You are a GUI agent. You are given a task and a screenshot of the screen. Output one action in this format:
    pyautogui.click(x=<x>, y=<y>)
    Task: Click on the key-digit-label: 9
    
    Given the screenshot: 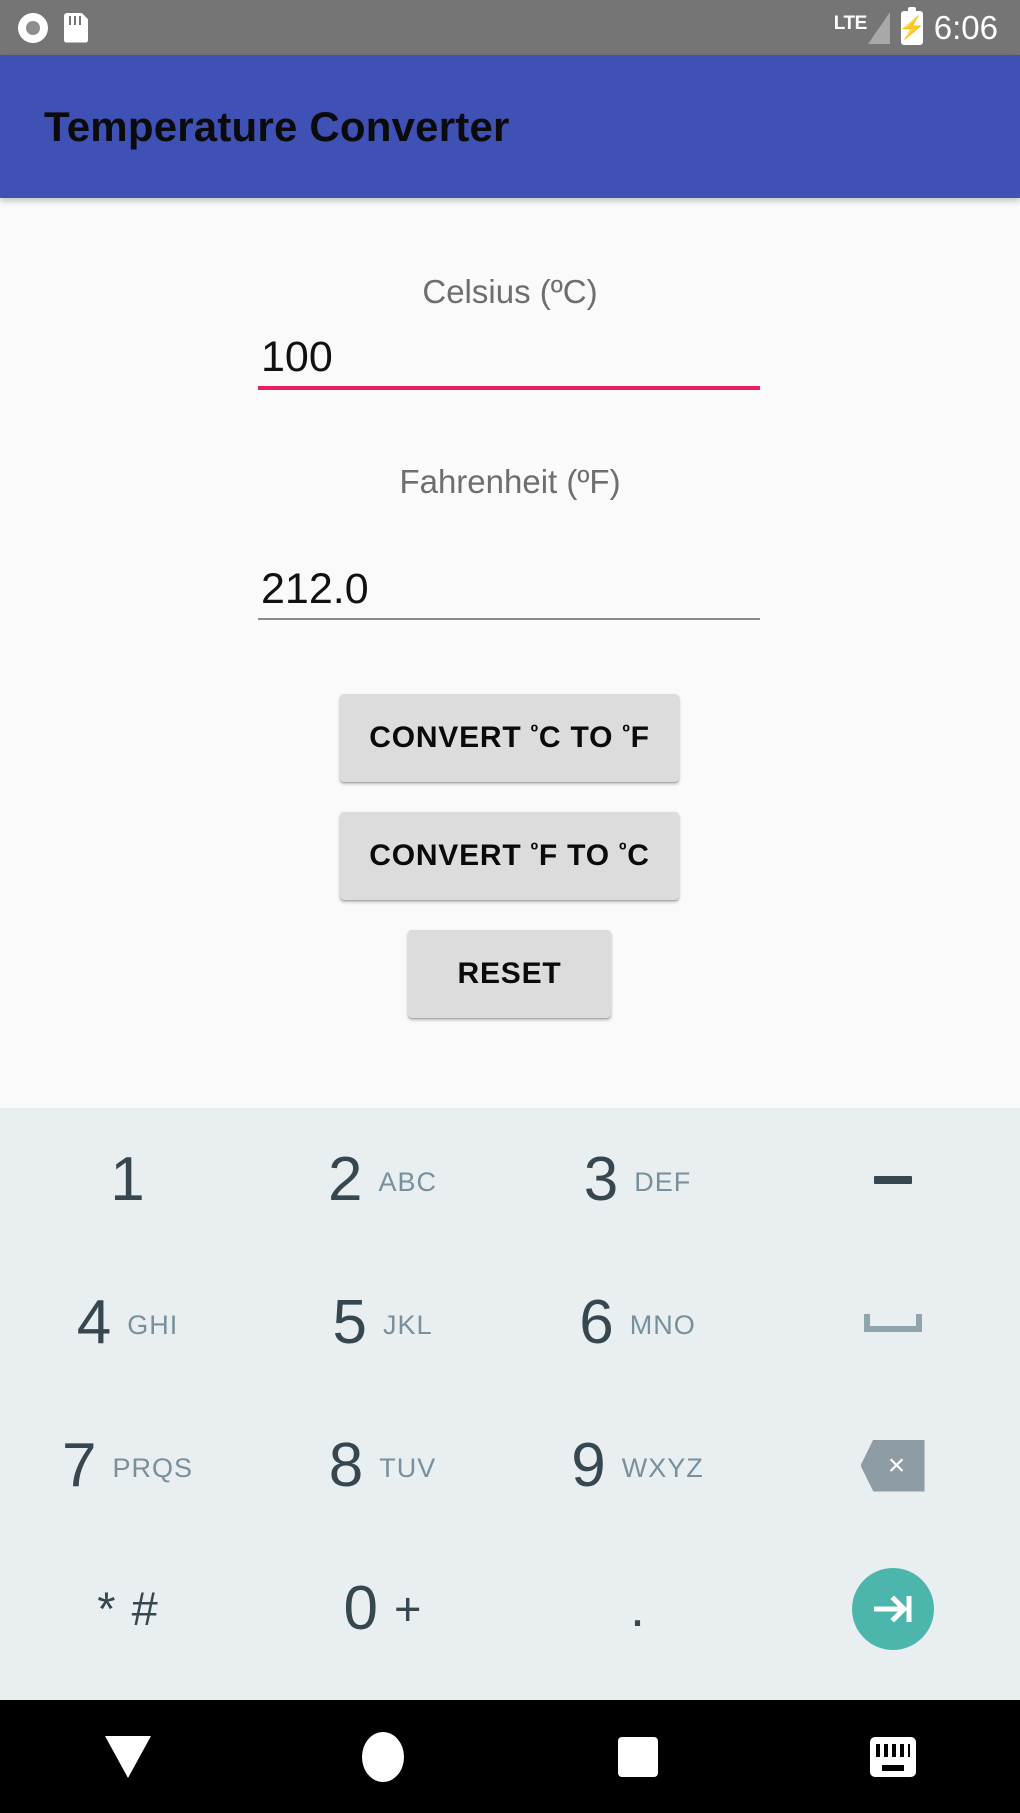 What is the action you would take?
    pyautogui.click(x=588, y=1465)
    